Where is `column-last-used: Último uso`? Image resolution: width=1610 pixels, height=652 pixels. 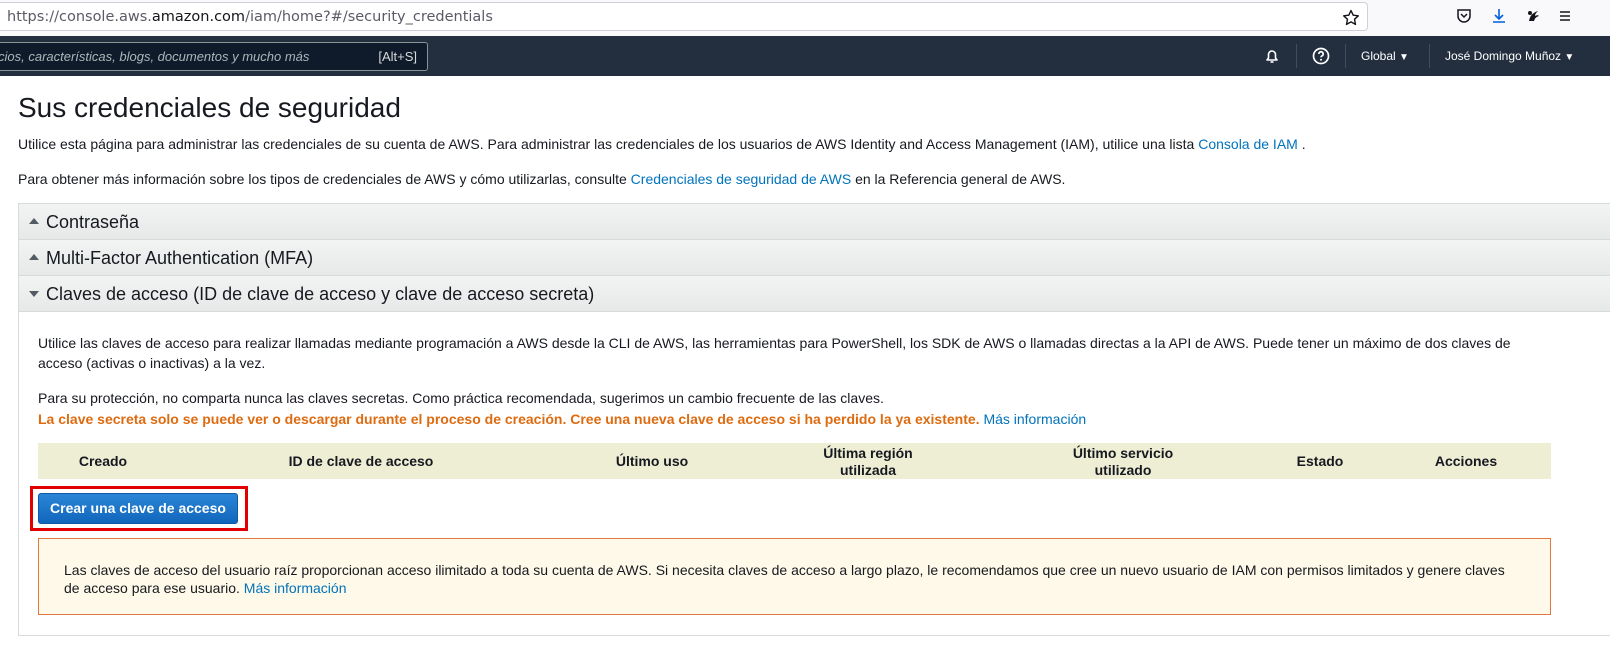
column-last-used: Último uso is located at coordinates (652, 461).